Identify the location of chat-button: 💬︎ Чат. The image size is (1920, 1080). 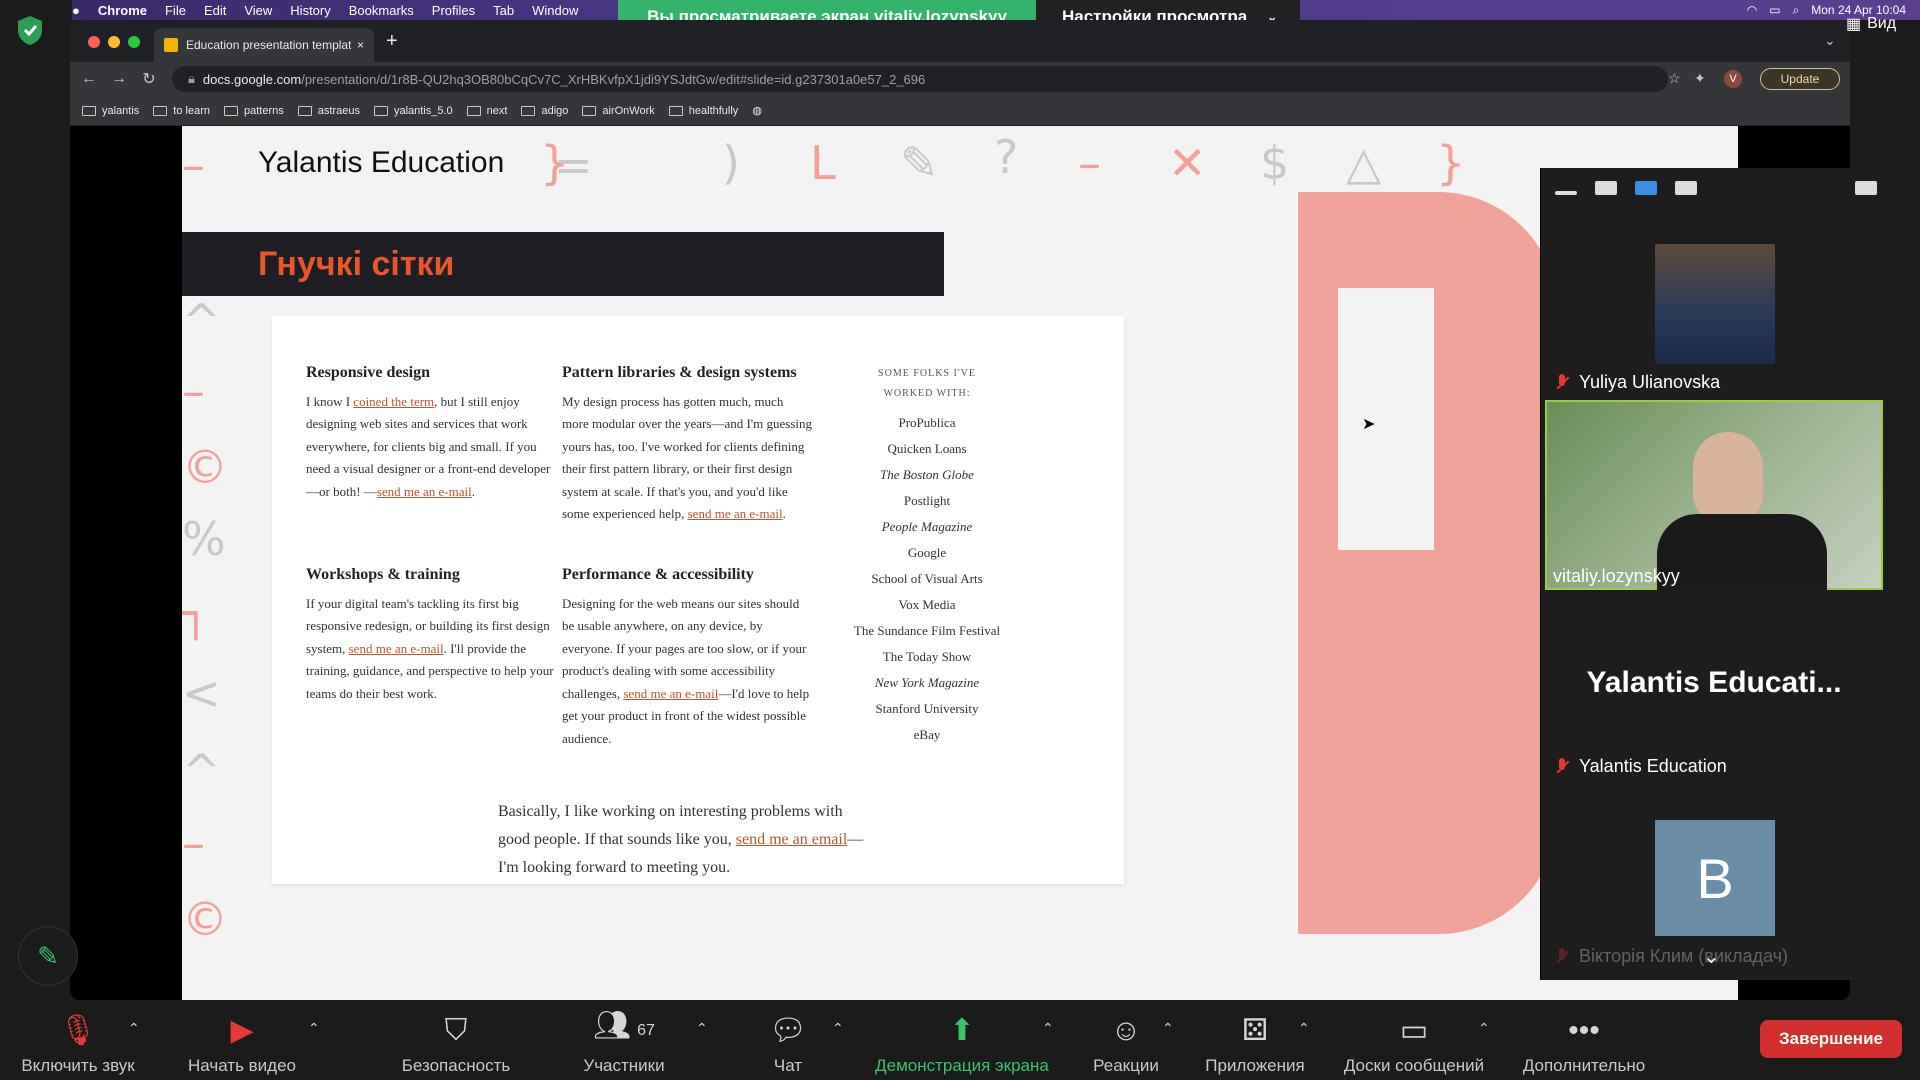
(788, 1043).